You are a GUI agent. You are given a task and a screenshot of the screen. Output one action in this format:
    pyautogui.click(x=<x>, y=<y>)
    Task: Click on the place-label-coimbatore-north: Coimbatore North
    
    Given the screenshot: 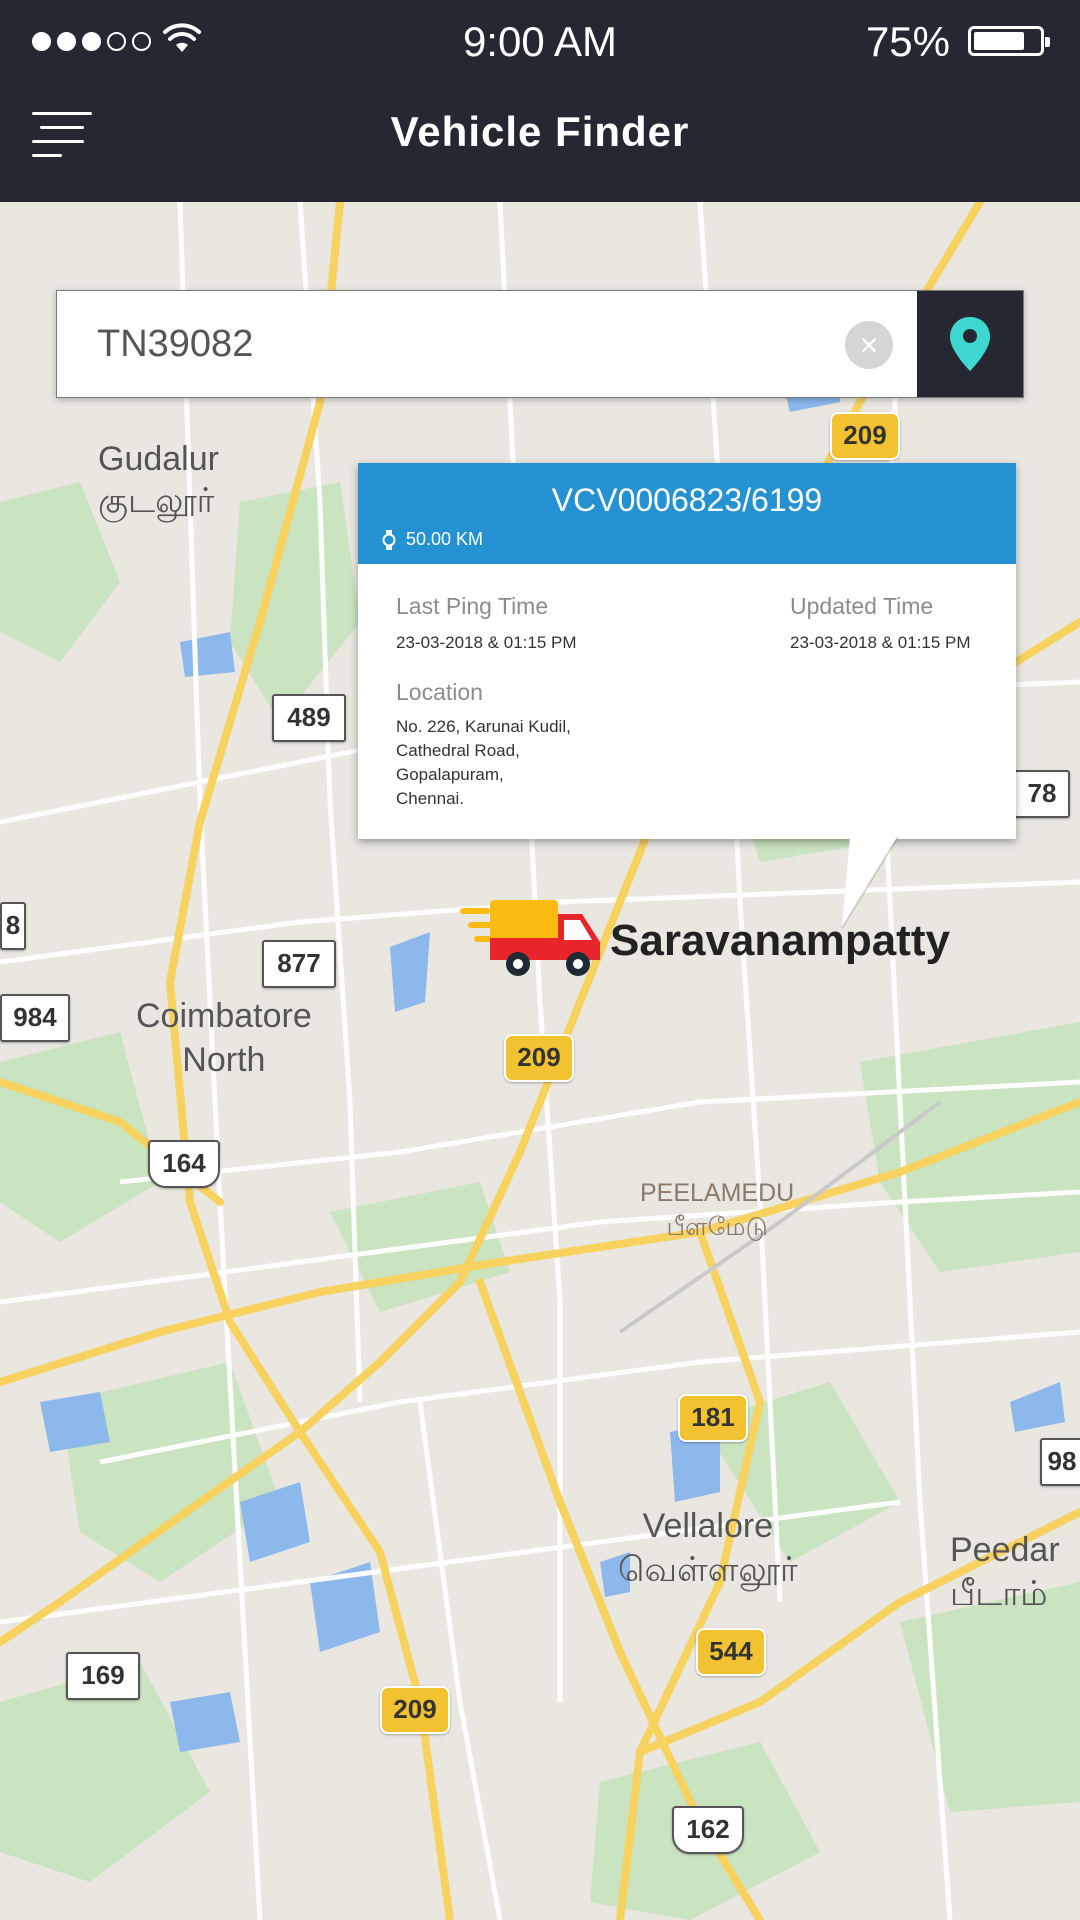 What is the action you would take?
    pyautogui.click(x=224, y=1038)
    